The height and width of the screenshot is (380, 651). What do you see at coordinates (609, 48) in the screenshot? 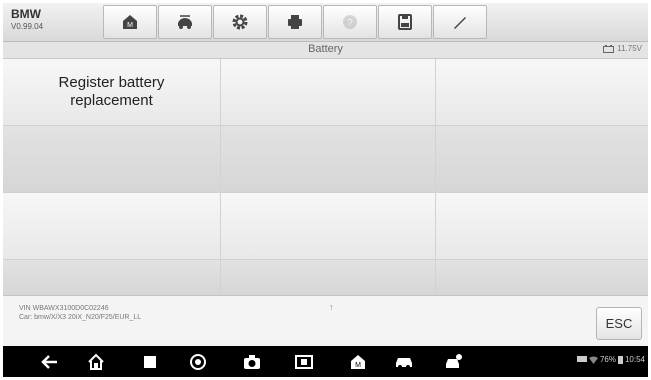
I see `battery-icon` at bounding box center [609, 48].